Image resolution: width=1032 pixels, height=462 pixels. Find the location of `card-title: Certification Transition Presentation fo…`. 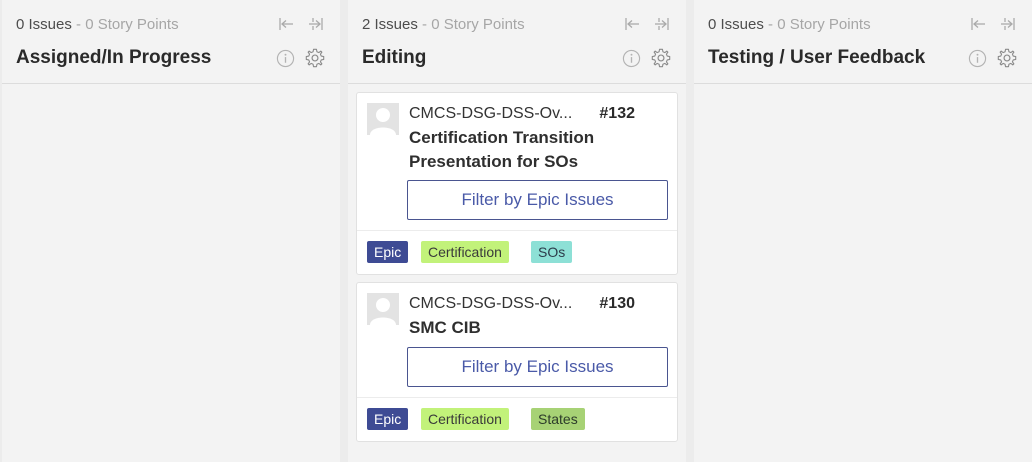

card-title: Certification Transition Presentation fo… is located at coordinates (534, 150).